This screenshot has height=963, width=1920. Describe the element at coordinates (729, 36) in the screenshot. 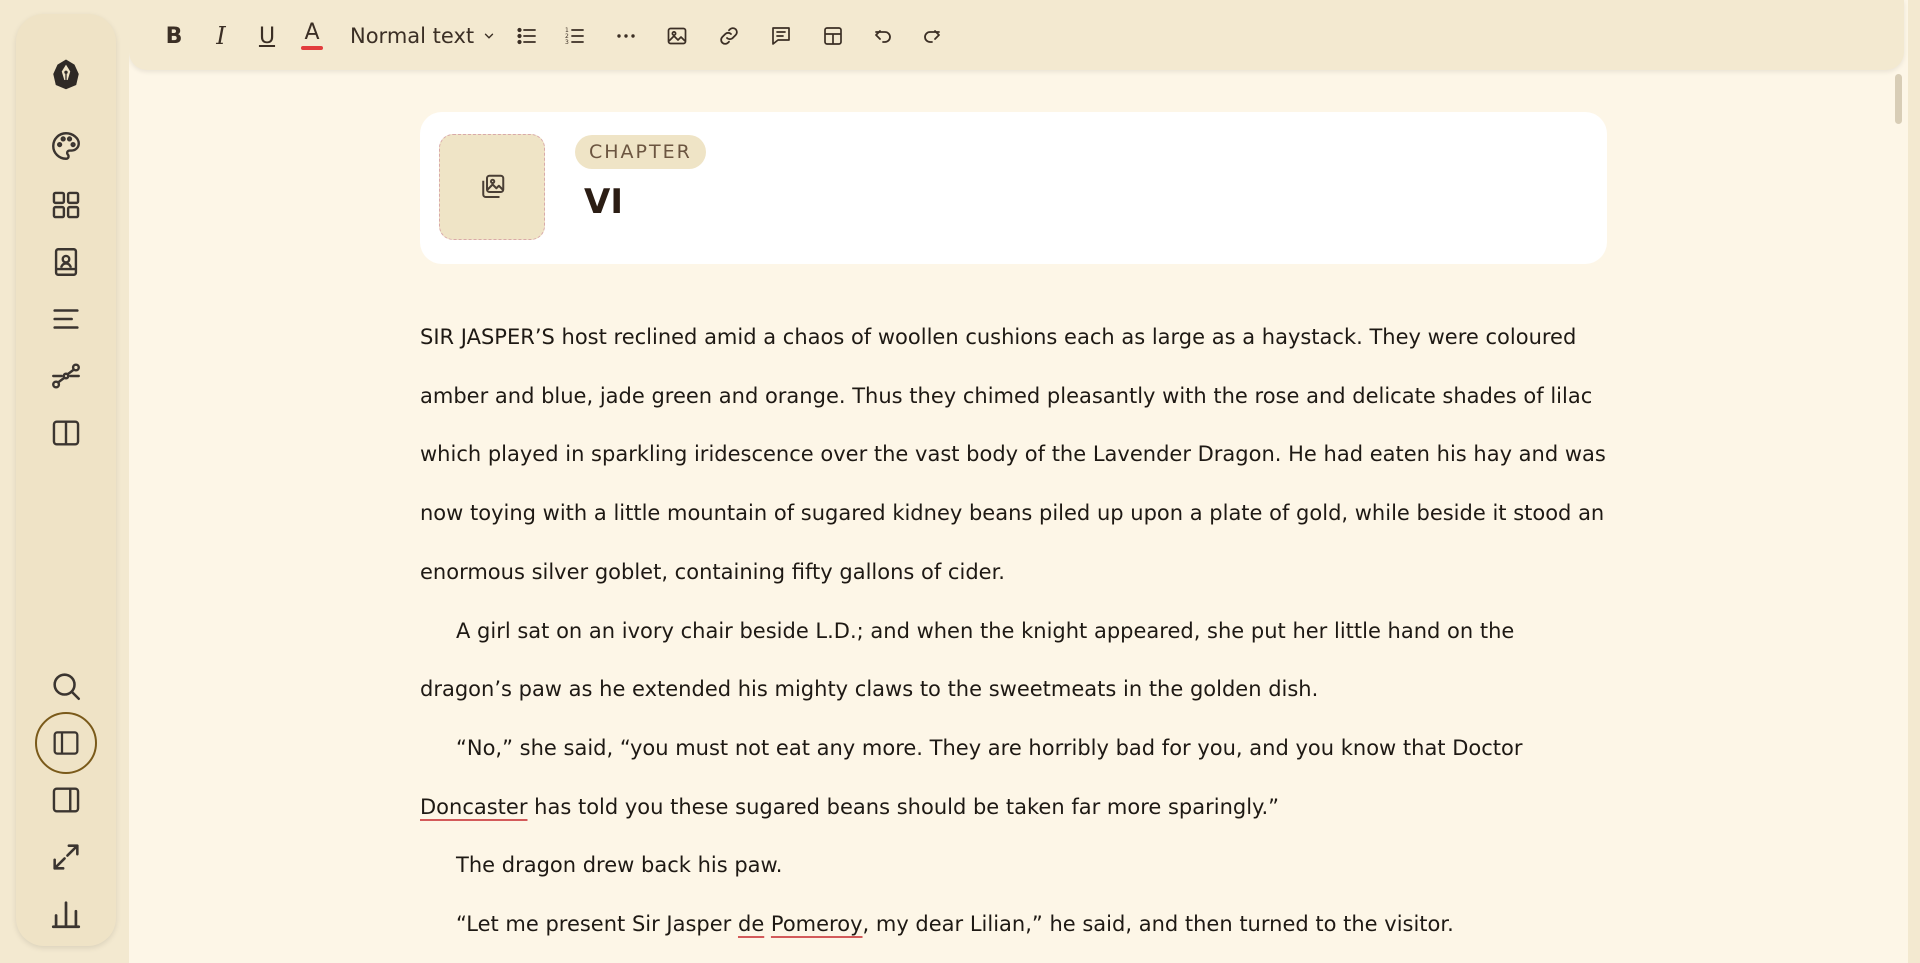

I see `link-icon` at that location.